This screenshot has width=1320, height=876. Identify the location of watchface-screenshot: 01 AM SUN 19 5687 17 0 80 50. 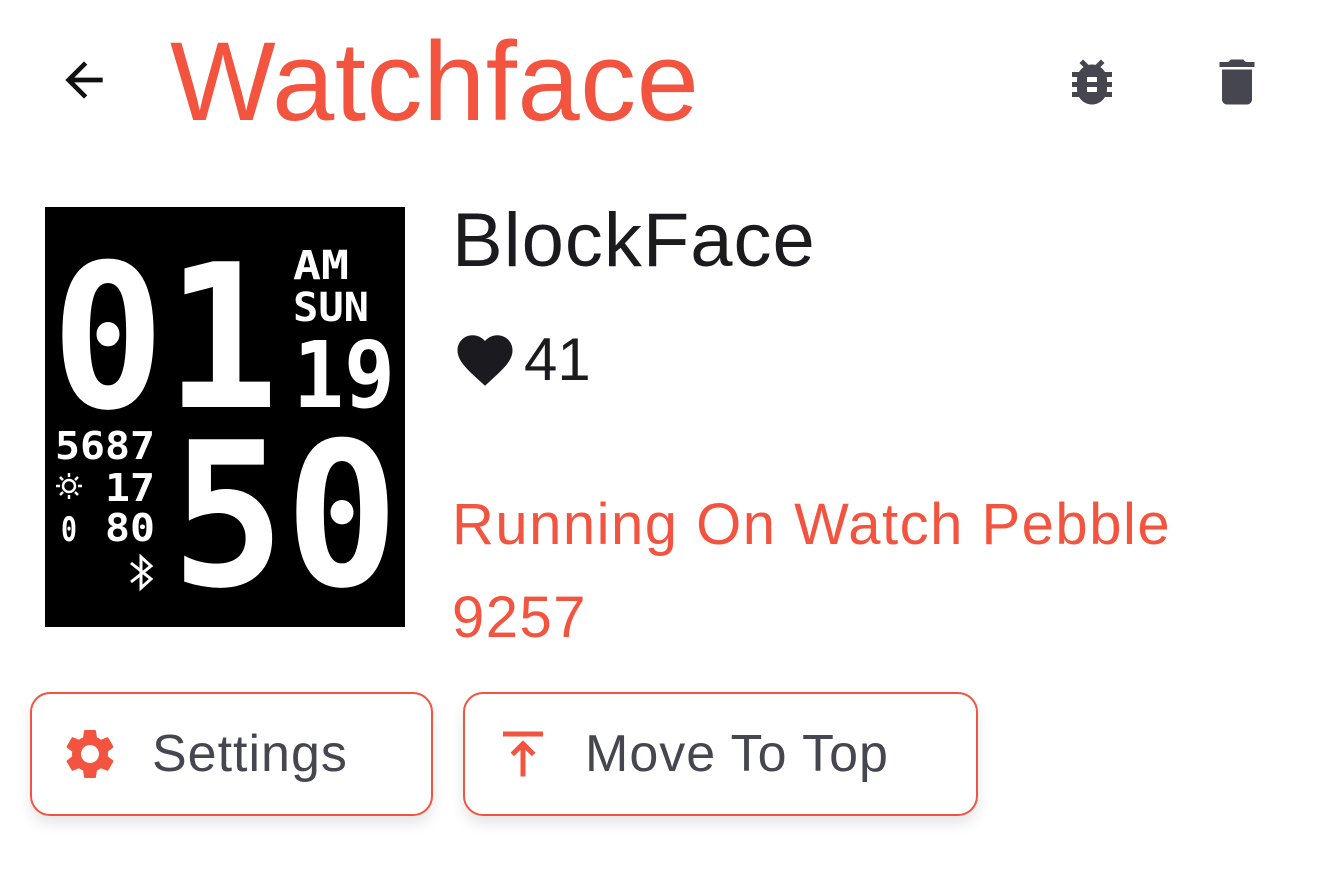
(225, 417).